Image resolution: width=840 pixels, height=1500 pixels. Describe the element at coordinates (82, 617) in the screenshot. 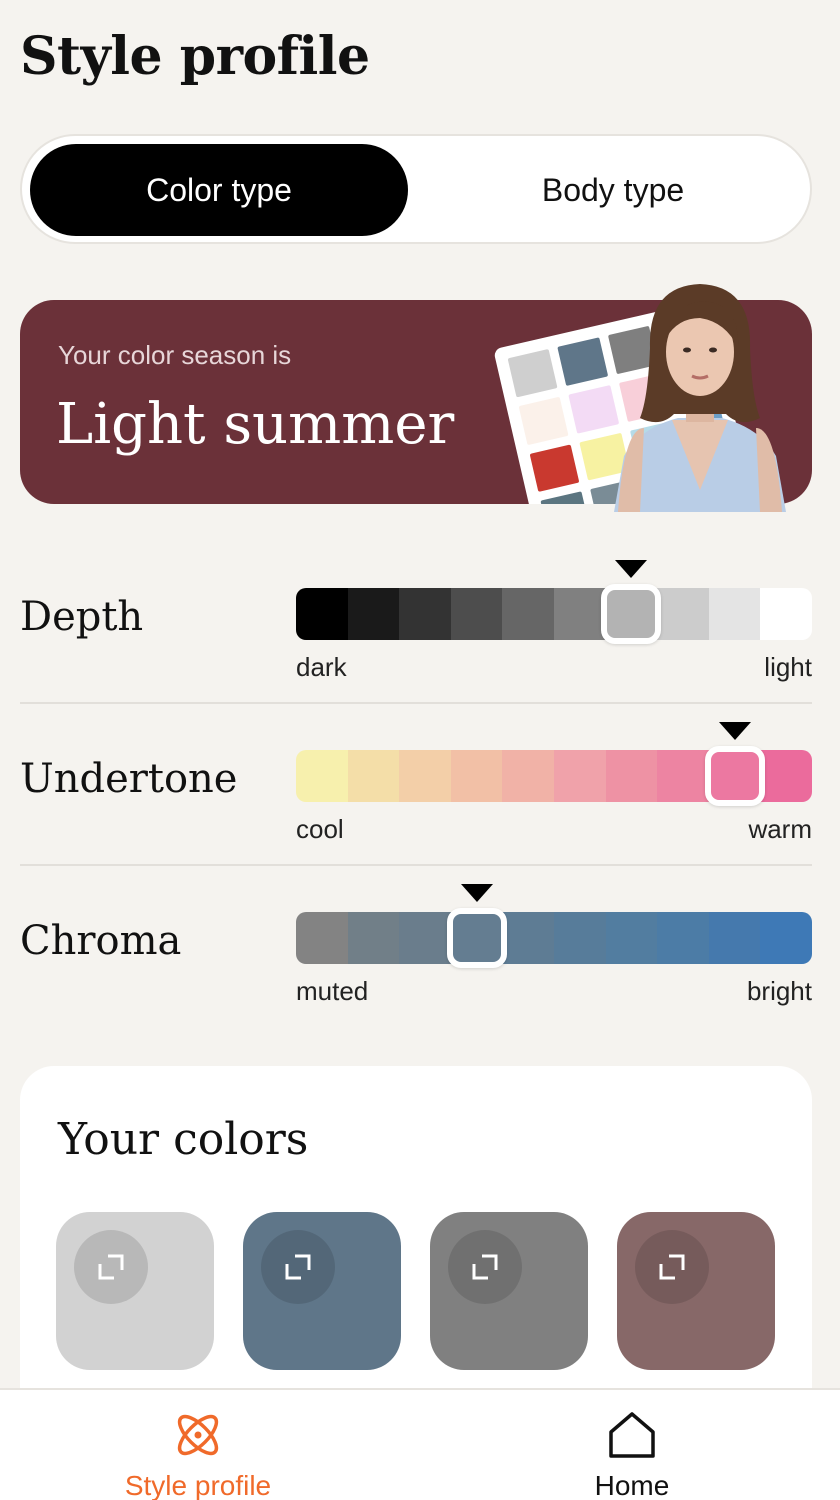

I see `depth-label: Depth` at that location.